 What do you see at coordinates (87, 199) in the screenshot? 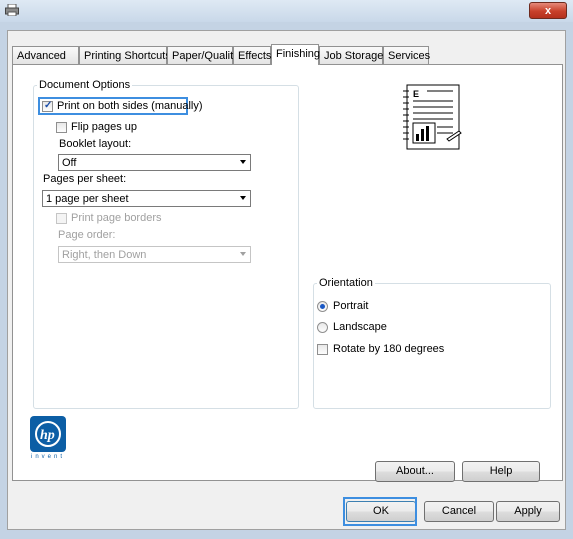
I see `pages-per-sheet-value: 1 page per sheet` at bounding box center [87, 199].